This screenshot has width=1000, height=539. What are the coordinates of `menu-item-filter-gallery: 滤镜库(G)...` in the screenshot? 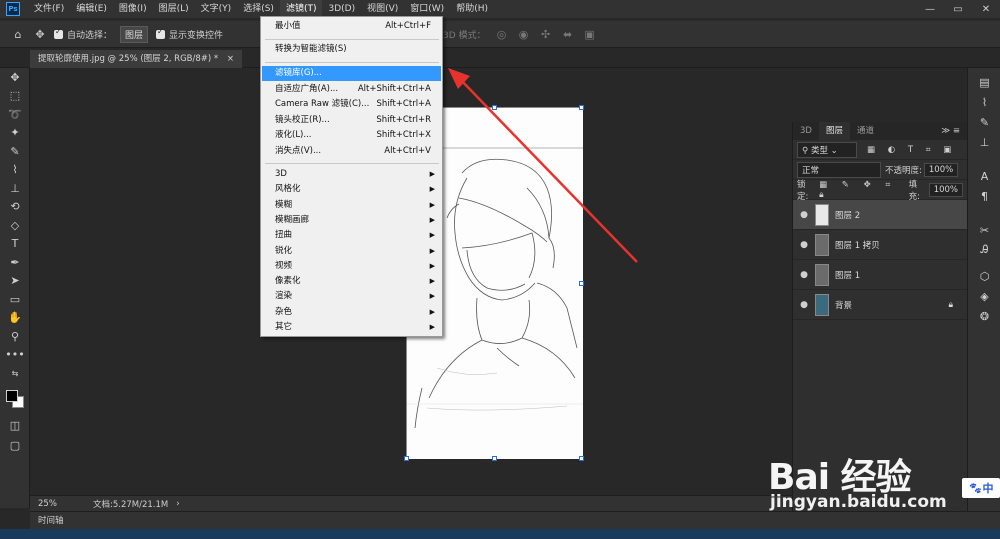 It's located at (351, 74).